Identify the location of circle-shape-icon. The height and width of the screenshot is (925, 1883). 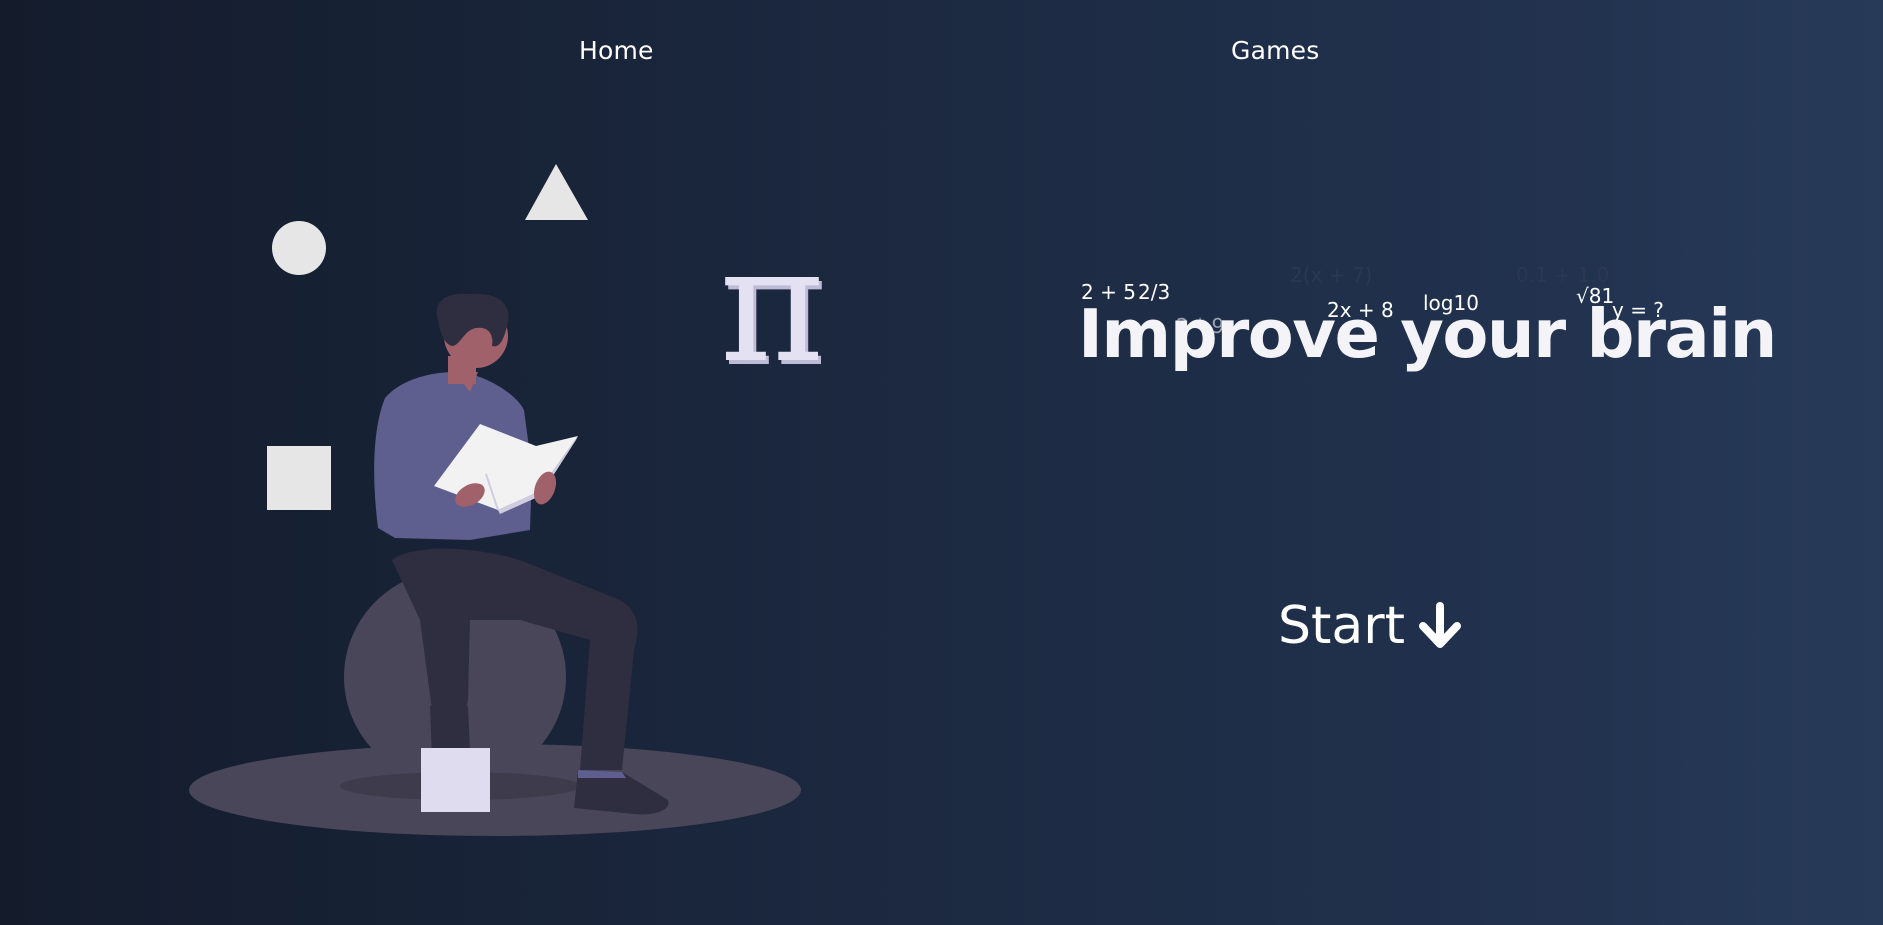
(299, 248).